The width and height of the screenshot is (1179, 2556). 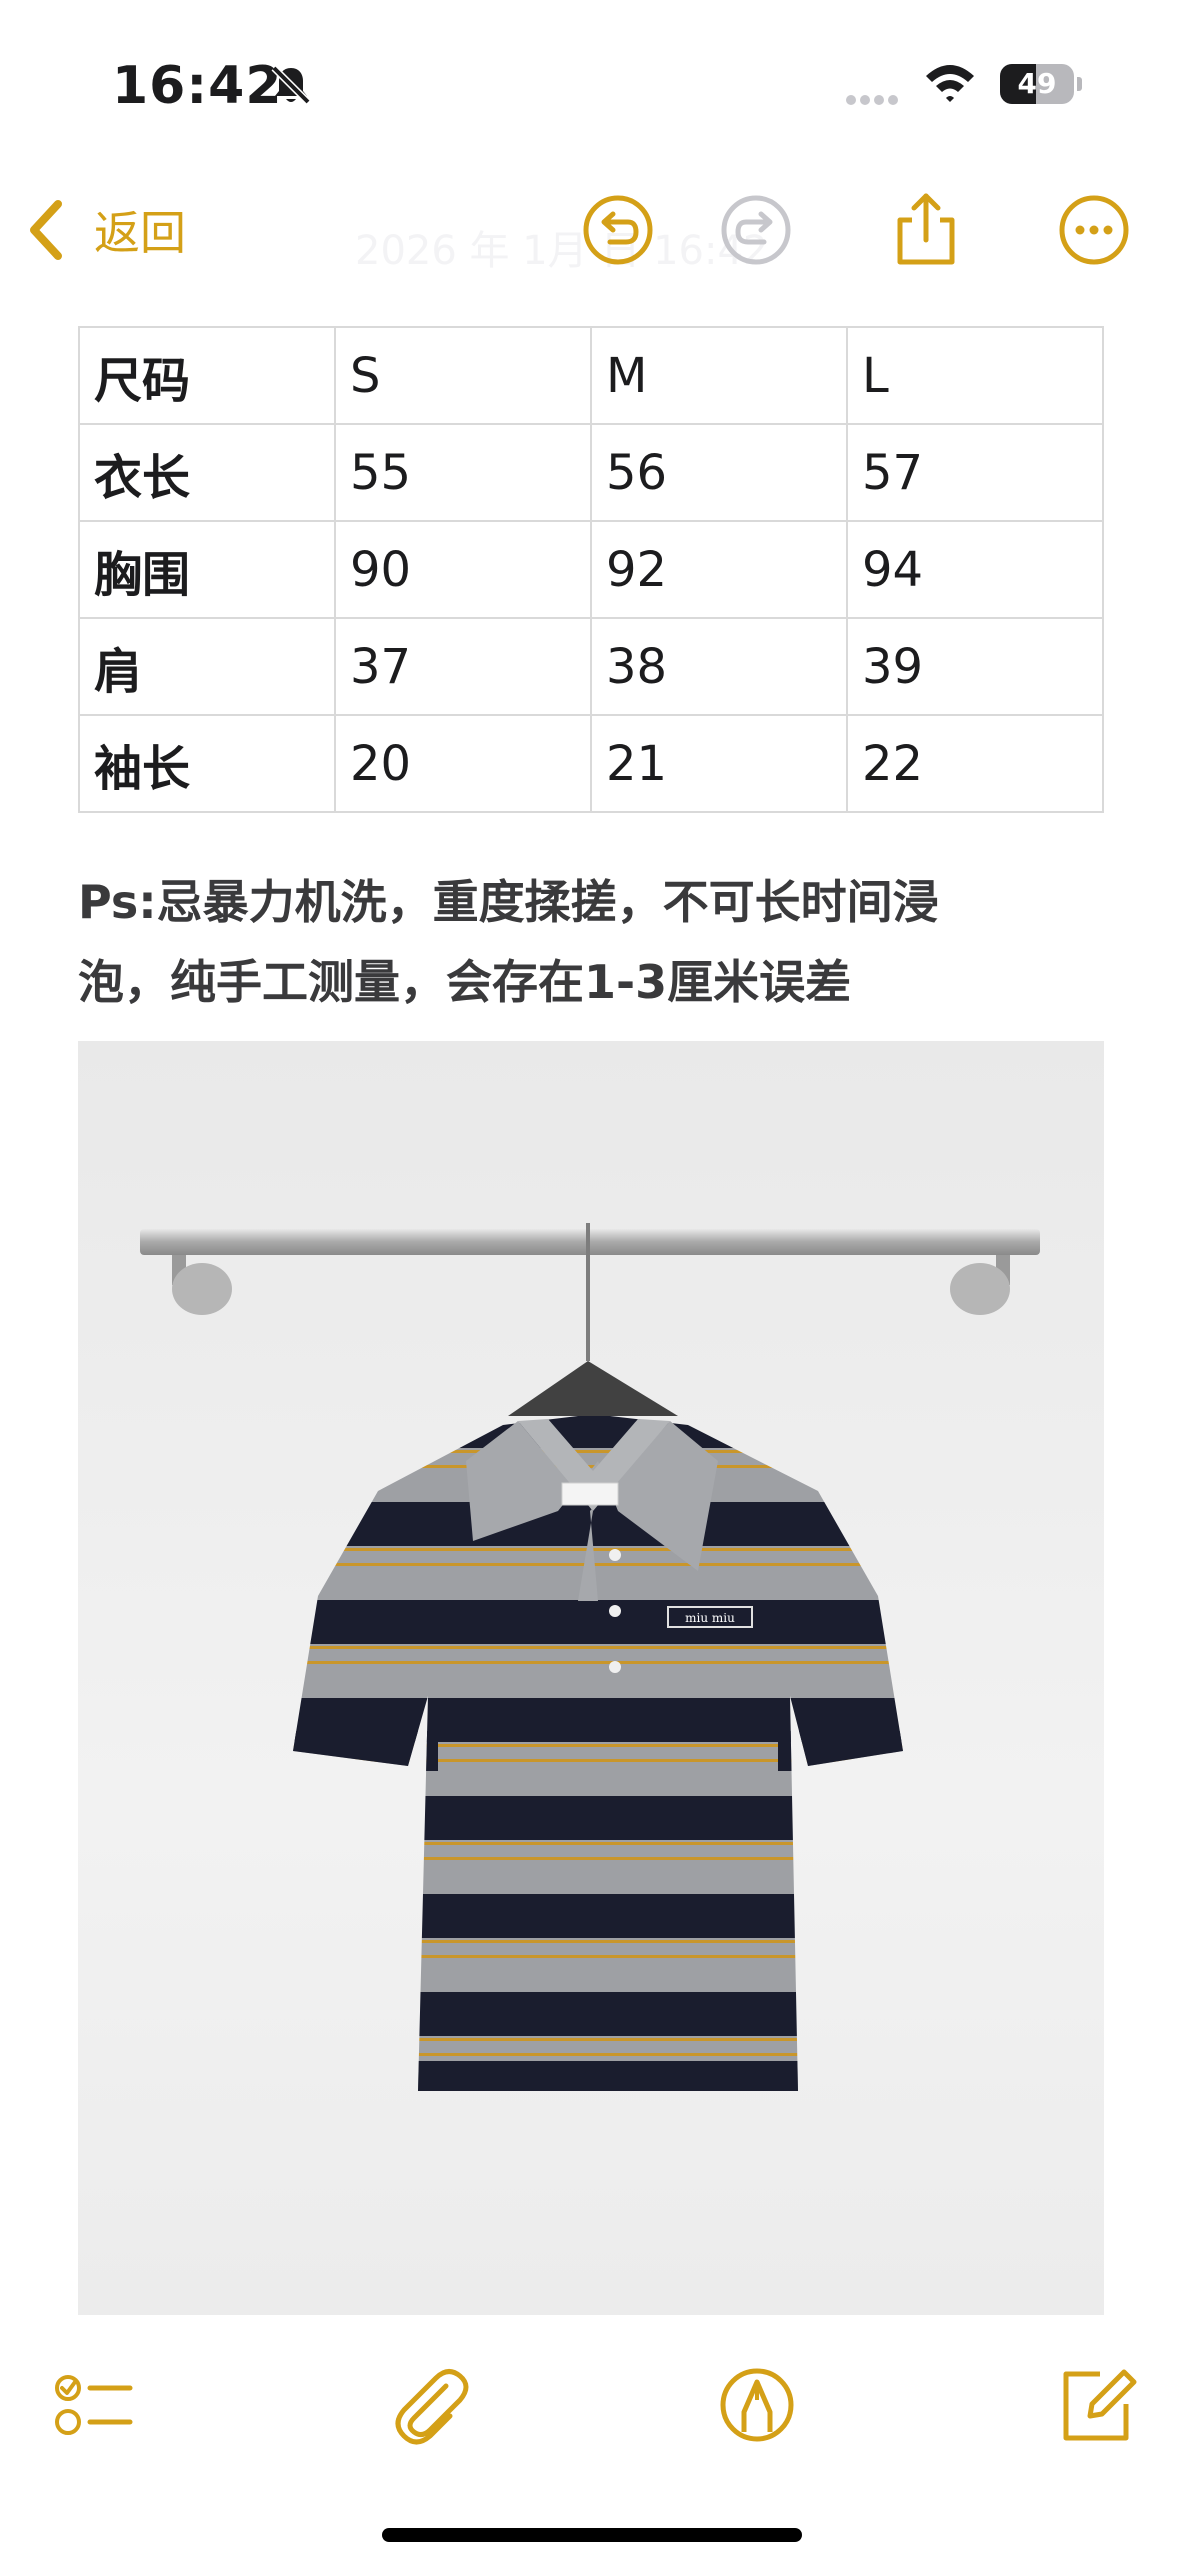 What do you see at coordinates (46, 230) in the screenshot?
I see `chevron-left-icon` at bounding box center [46, 230].